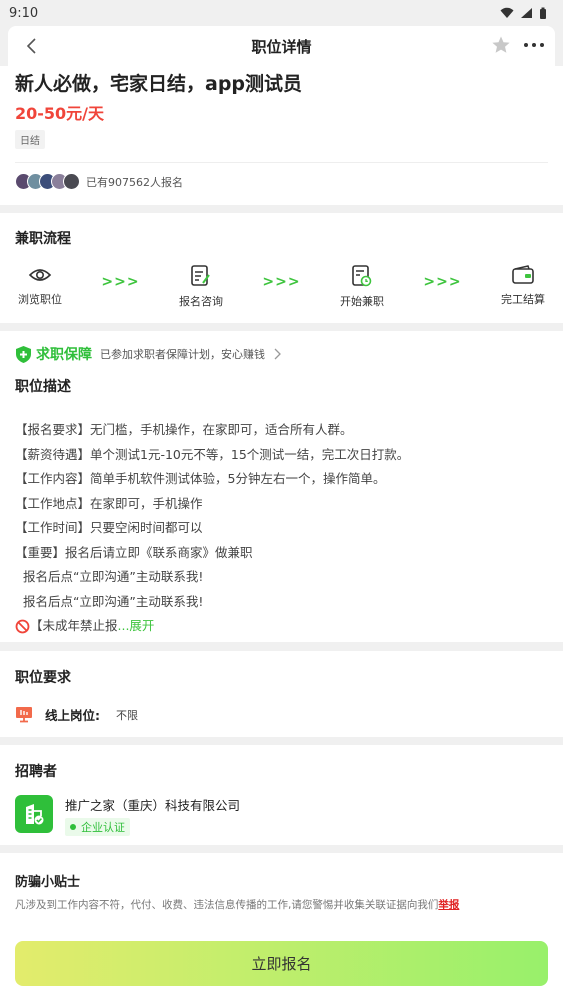 This screenshot has width=563, height=1001. I want to click on more-button, so click(534, 47).